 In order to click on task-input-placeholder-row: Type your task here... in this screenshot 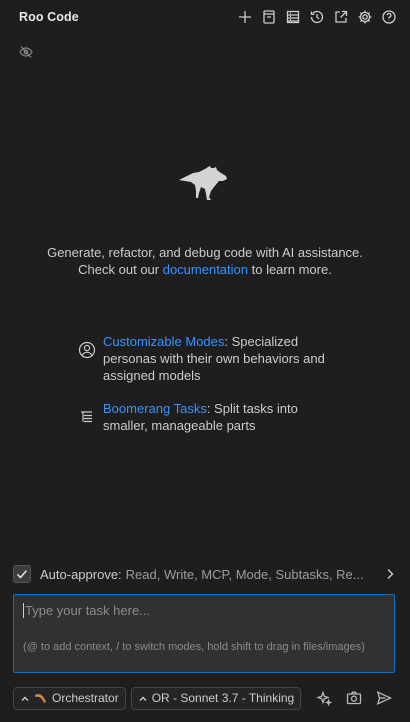, I will do `click(86, 610)`.